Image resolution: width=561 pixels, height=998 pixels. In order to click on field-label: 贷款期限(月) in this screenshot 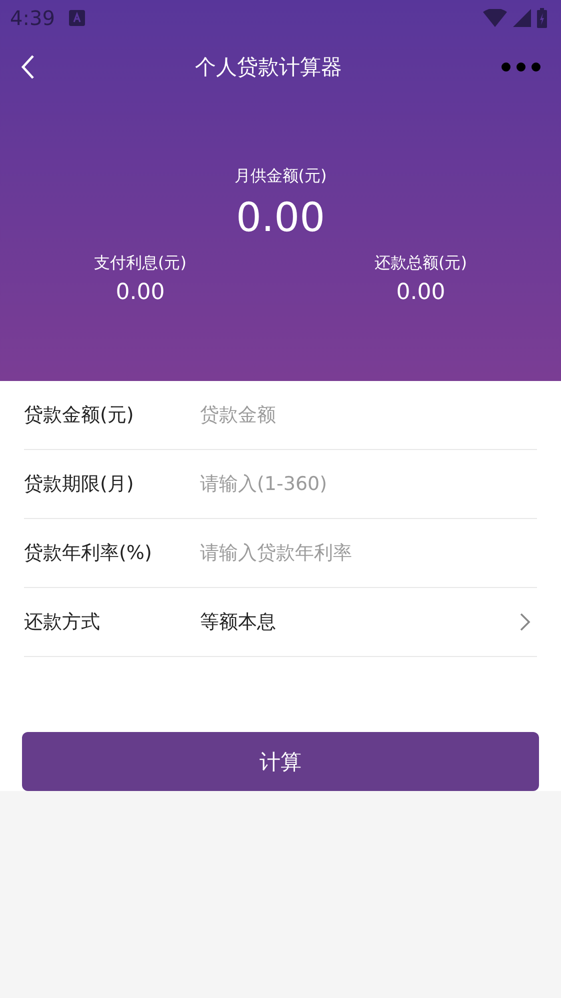, I will do `click(79, 484)`.